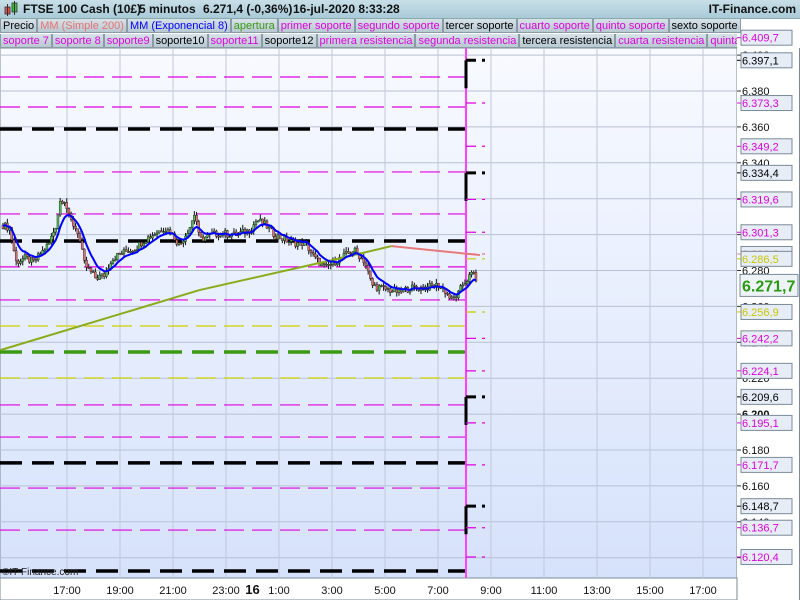  I want to click on y-tick-label: 6.360, so click(756, 128).